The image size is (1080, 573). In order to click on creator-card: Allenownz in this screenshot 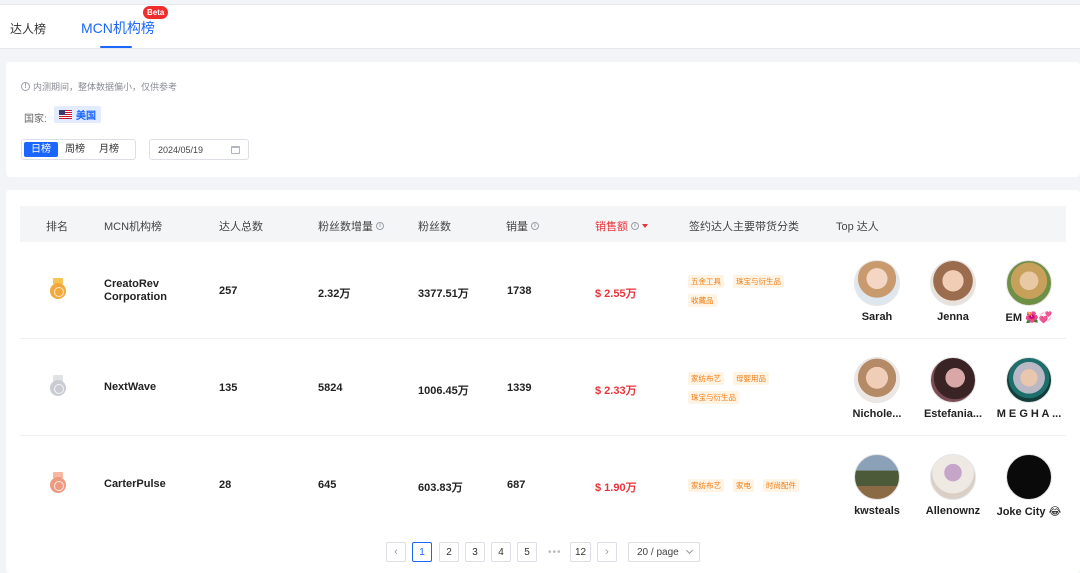, I will do `click(953, 485)`.